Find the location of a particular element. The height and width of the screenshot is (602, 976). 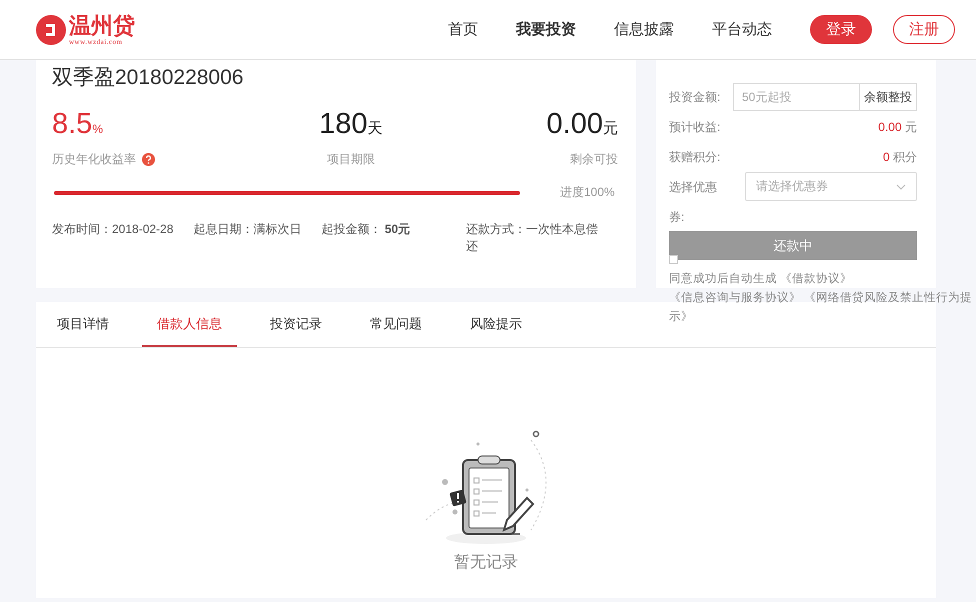

register-button: 注册 is located at coordinates (924, 29).